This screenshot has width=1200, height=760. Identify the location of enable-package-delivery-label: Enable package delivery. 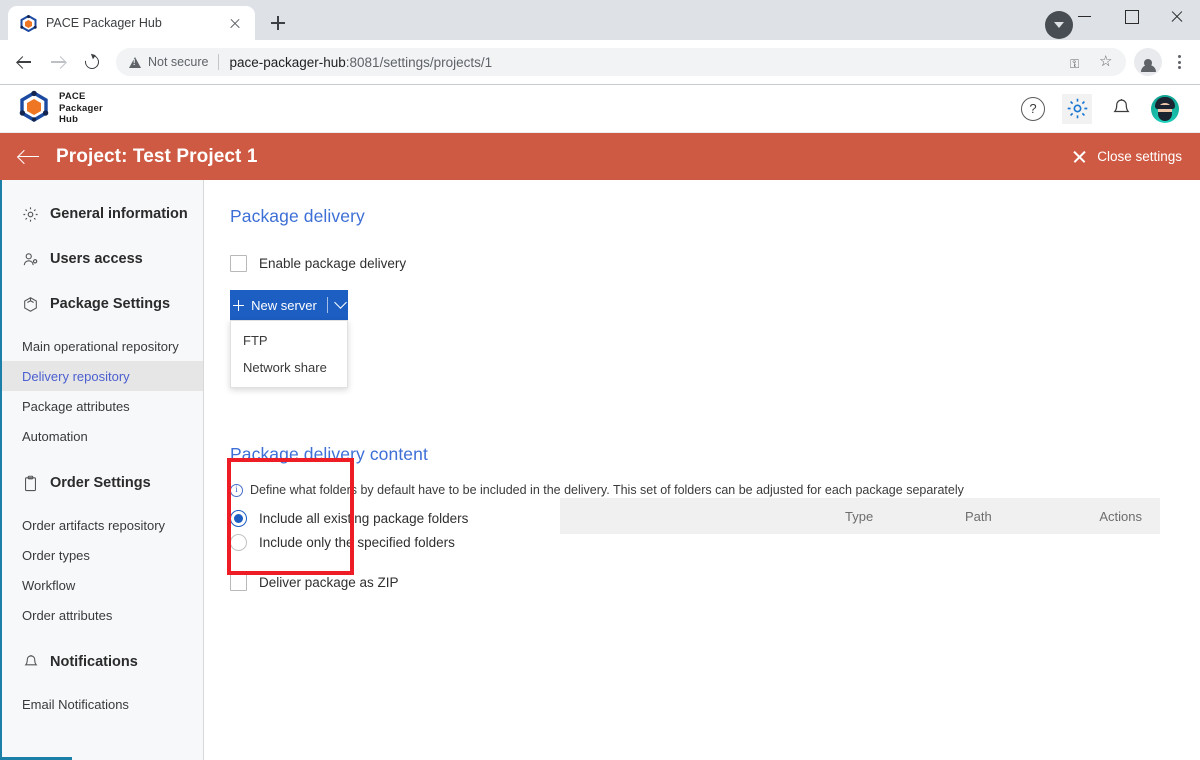
(333, 263).